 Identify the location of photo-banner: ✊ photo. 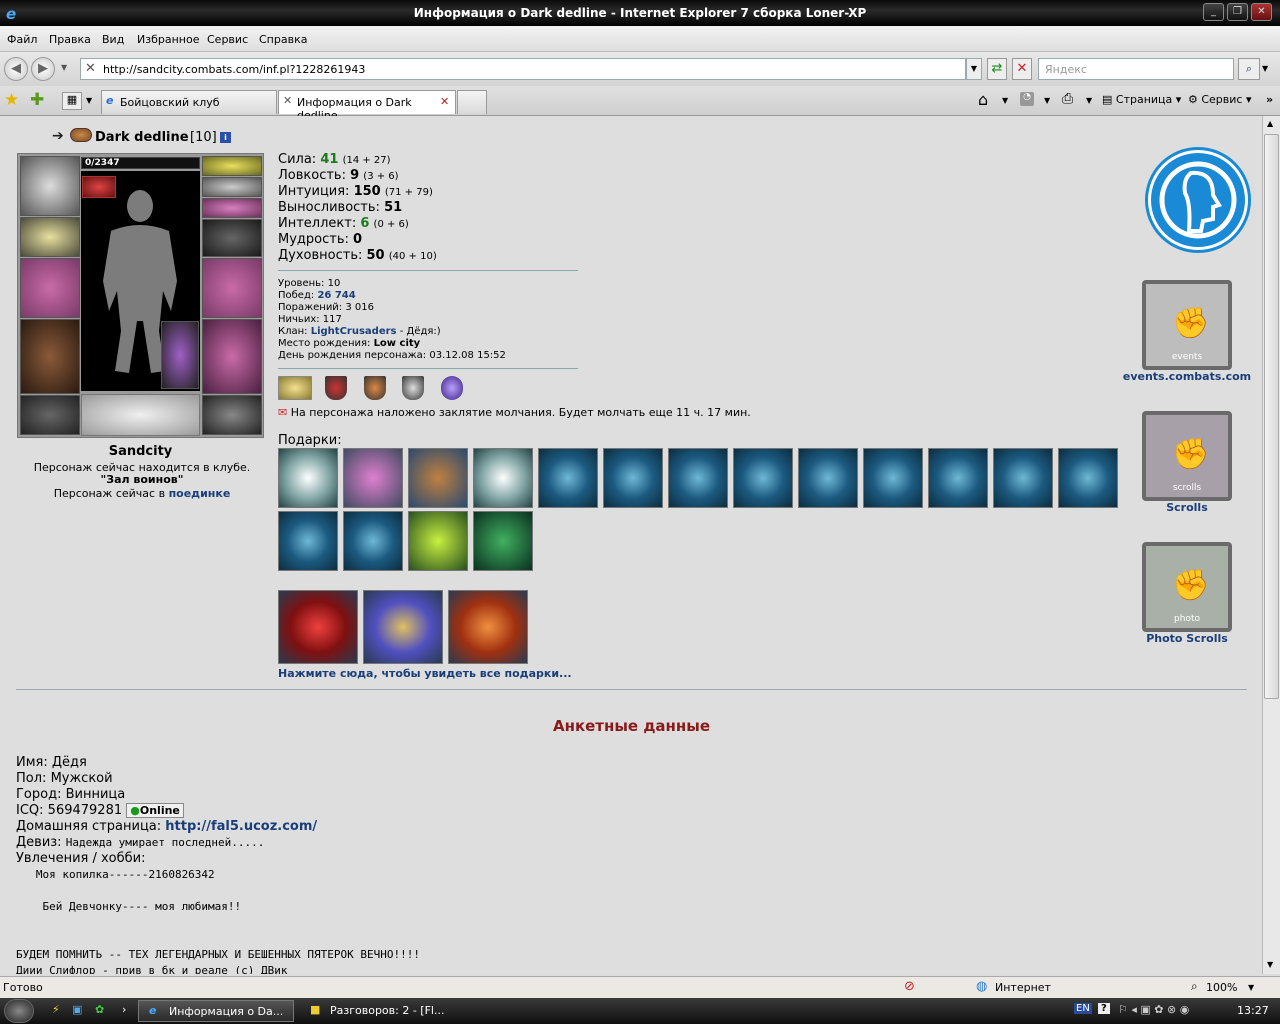
(1187, 587).